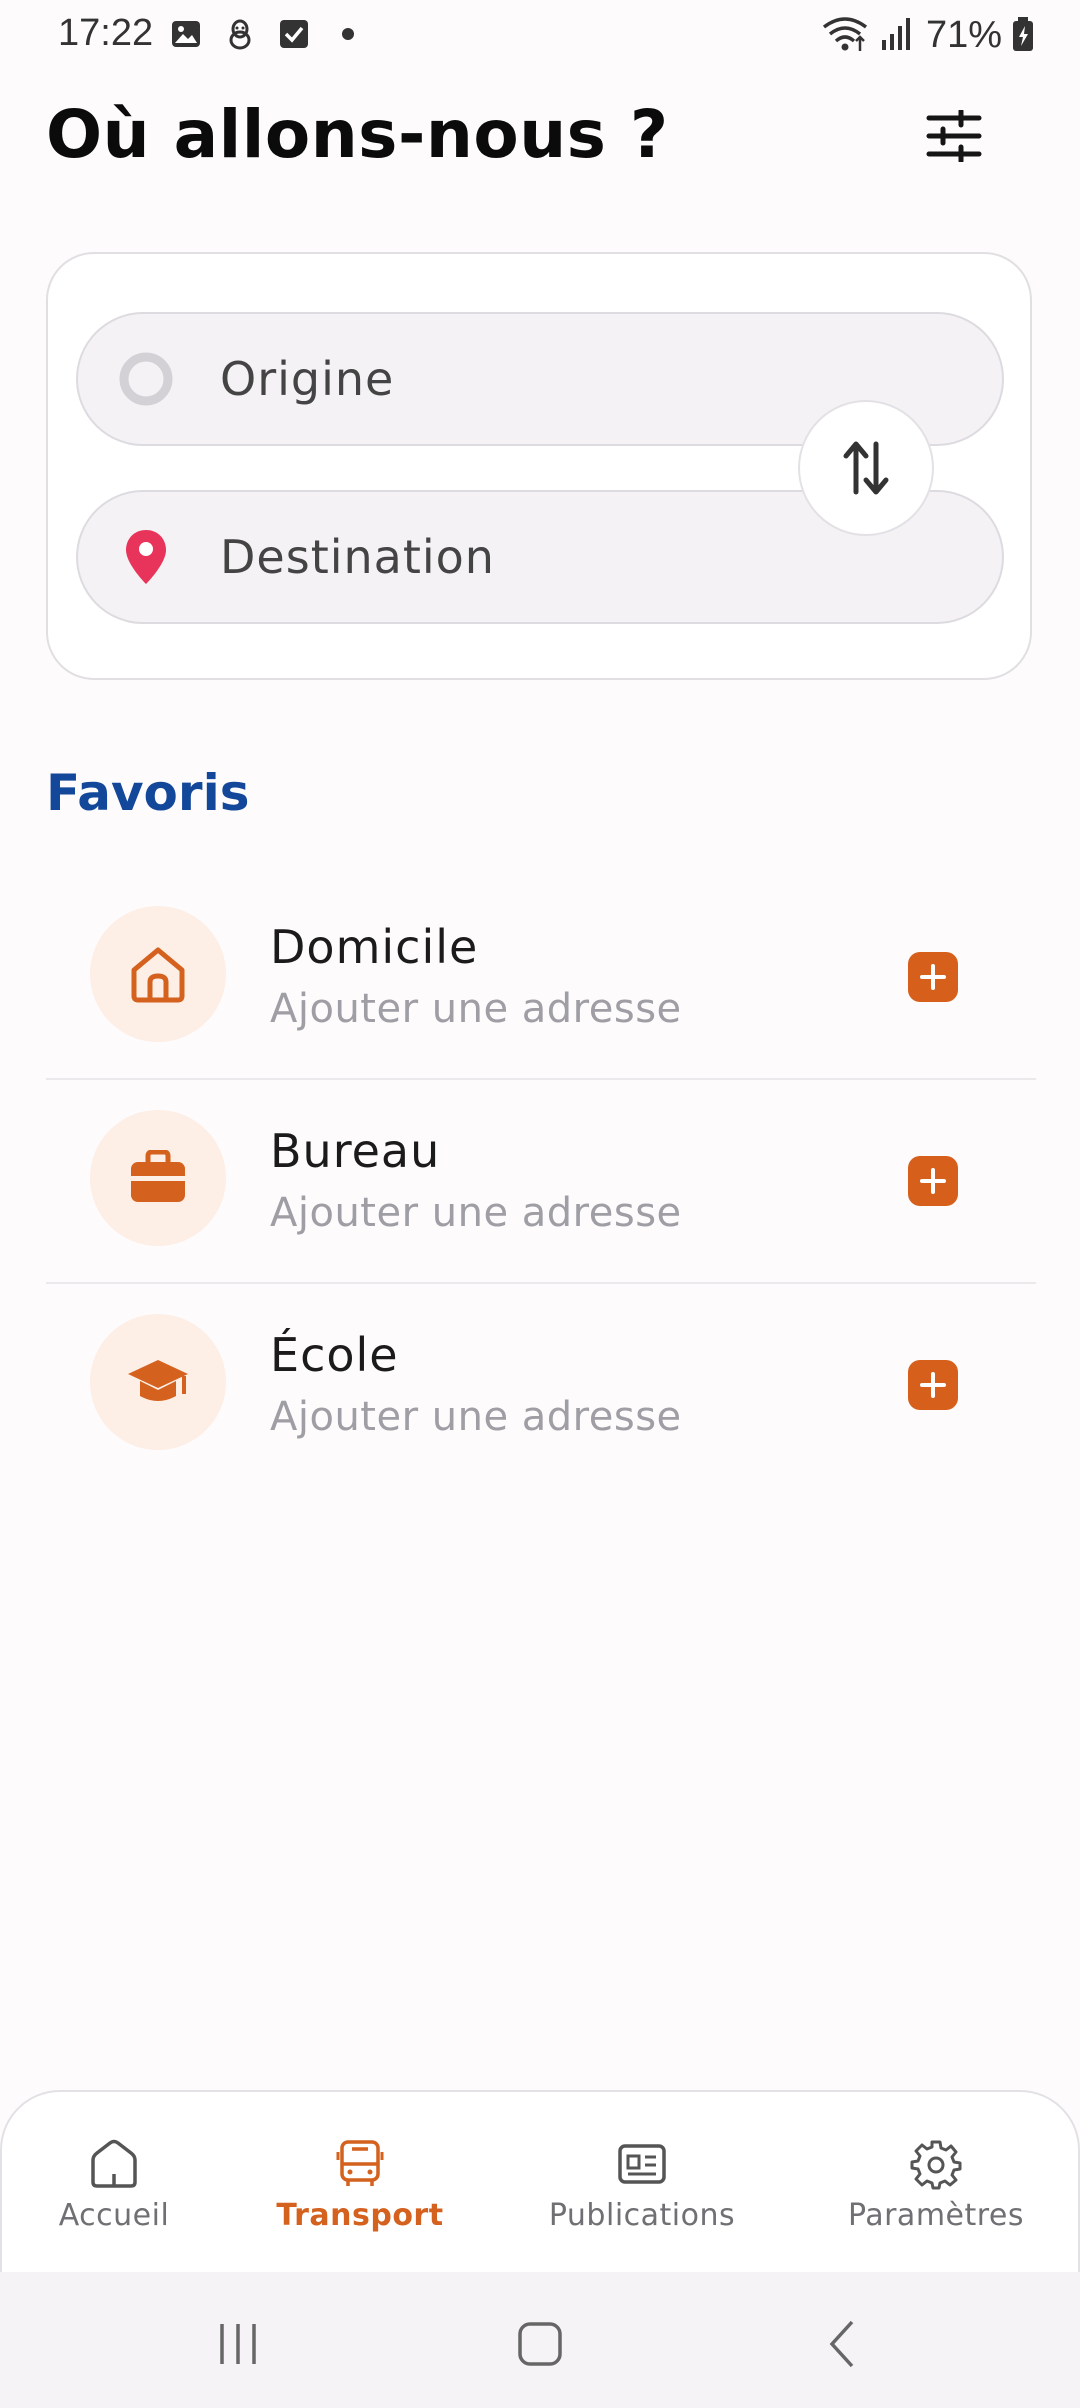 This screenshot has width=1080, height=2408. What do you see at coordinates (374, 947) in the screenshot?
I see `favorite-name: Domicile` at bounding box center [374, 947].